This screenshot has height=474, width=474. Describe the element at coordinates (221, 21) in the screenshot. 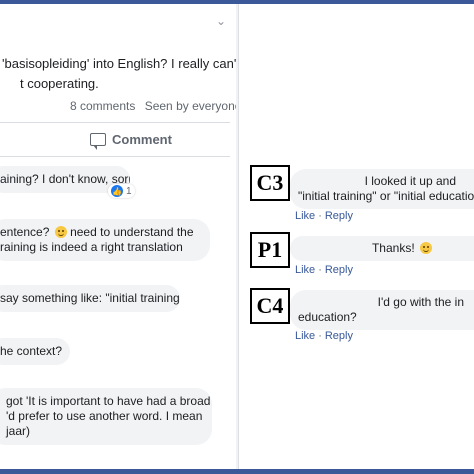

I see `chevron-down-icon: ⌄` at that location.